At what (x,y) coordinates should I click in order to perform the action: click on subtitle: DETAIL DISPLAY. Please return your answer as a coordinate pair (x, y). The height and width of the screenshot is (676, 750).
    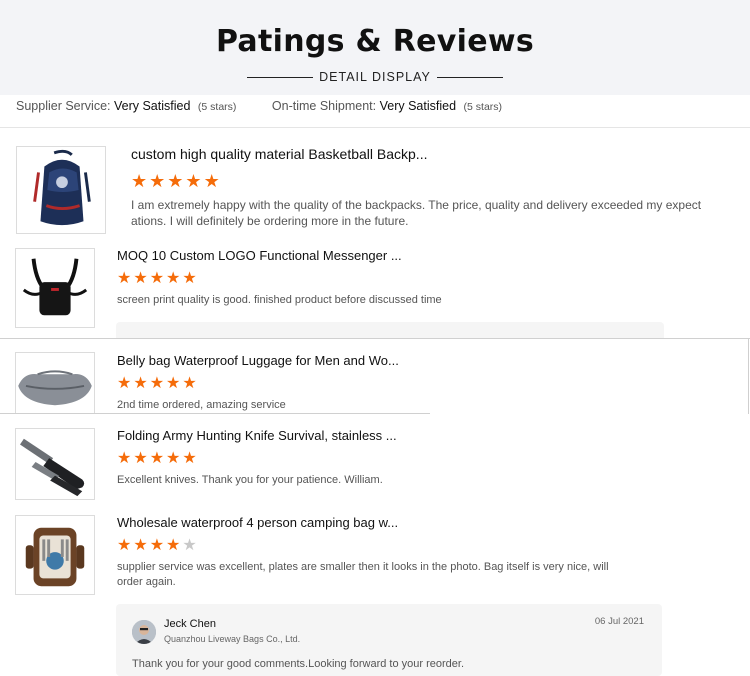
    Looking at the image, I should click on (375, 77).